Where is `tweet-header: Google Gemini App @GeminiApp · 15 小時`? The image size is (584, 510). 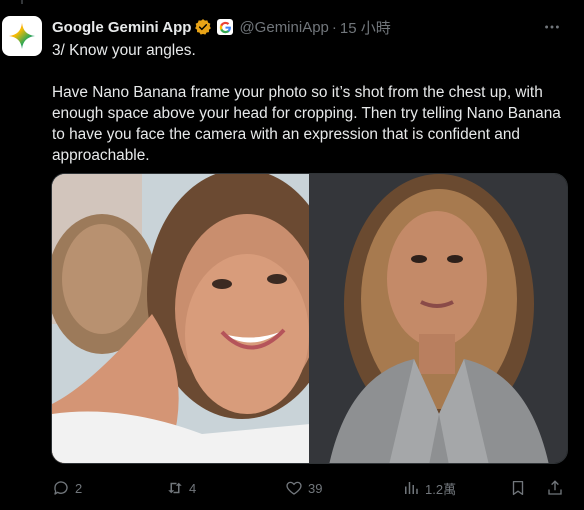
tweet-header: Google Gemini App @GeminiApp · 15 小時 is located at coordinates (221, 27).